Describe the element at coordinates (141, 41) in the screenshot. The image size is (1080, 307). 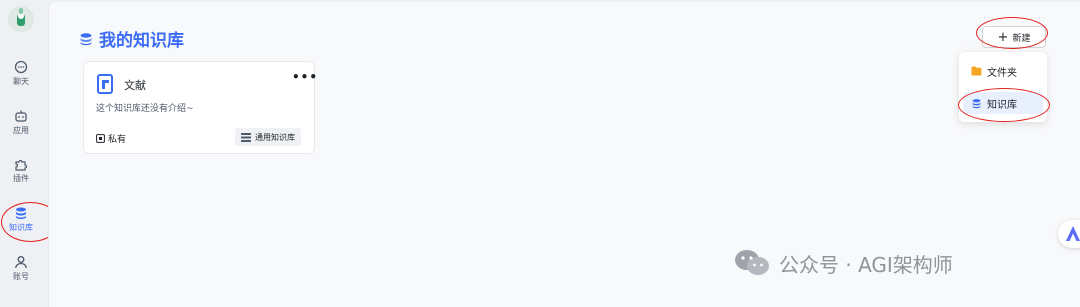
I see `page-title-text: 我的知识库` at that location.